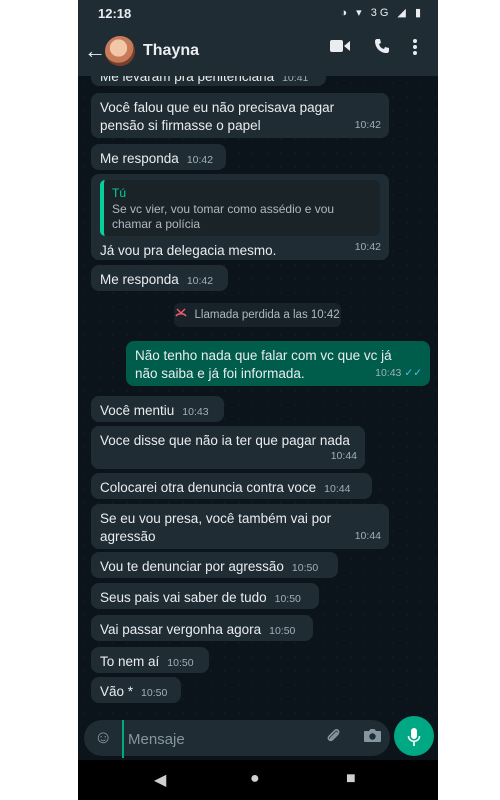 This screenshot has height=800, width=500. Describe the element at coordinates (119, 193) in the screenshot. I see `quote-author: Tú` at that location.